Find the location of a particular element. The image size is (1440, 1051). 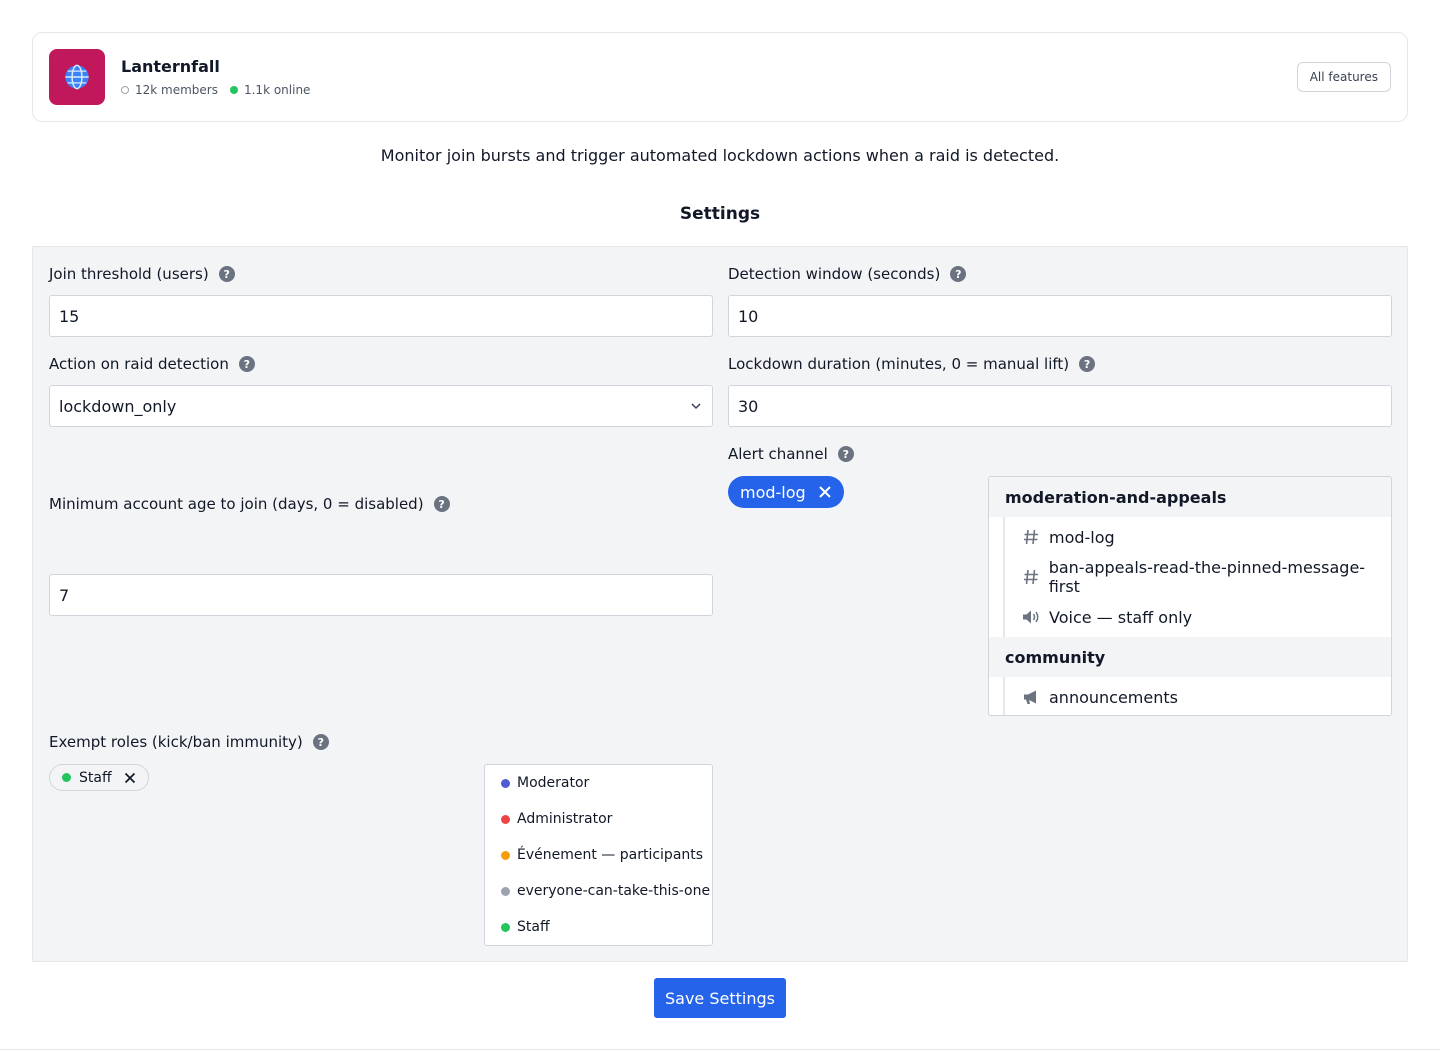

all-features-button: All features is located at coordinates (1343, 77).